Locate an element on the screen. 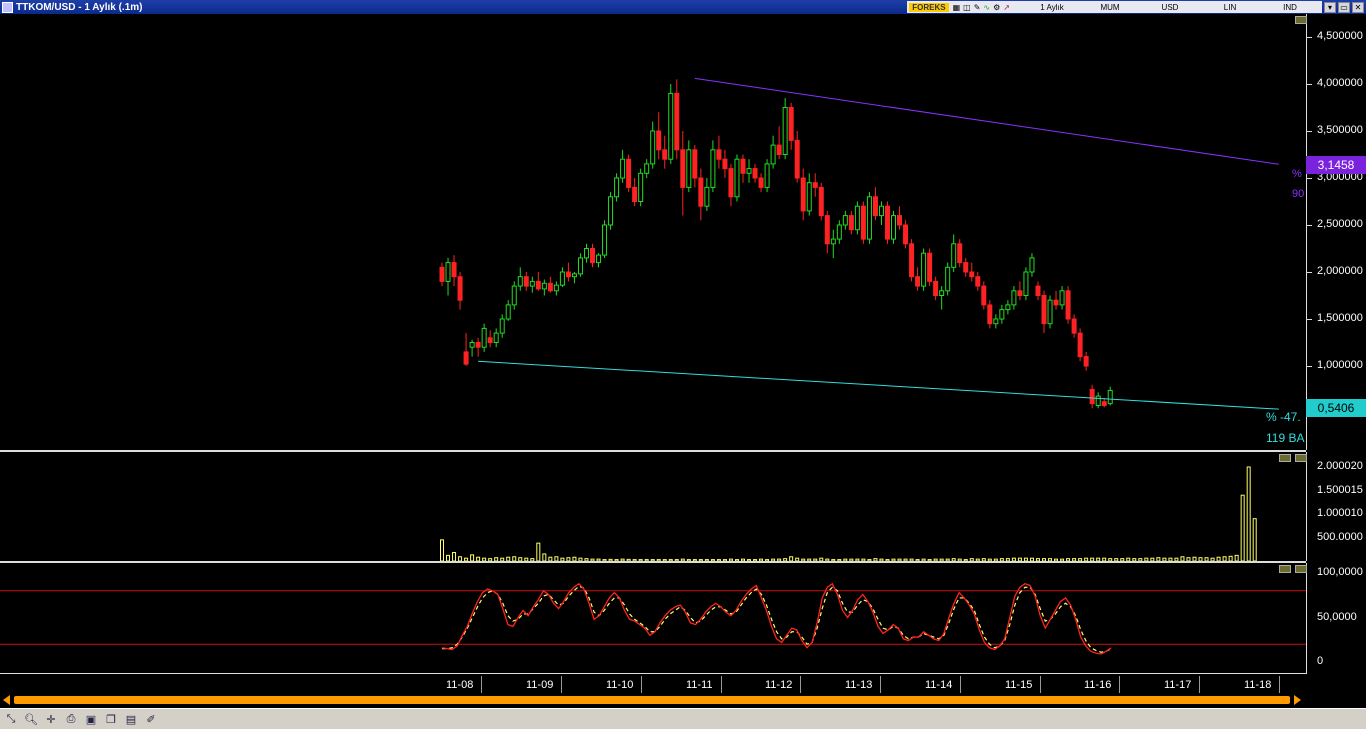 The image size is (1366, 729). osc-pane-close is located at coordinates (1301, 569).